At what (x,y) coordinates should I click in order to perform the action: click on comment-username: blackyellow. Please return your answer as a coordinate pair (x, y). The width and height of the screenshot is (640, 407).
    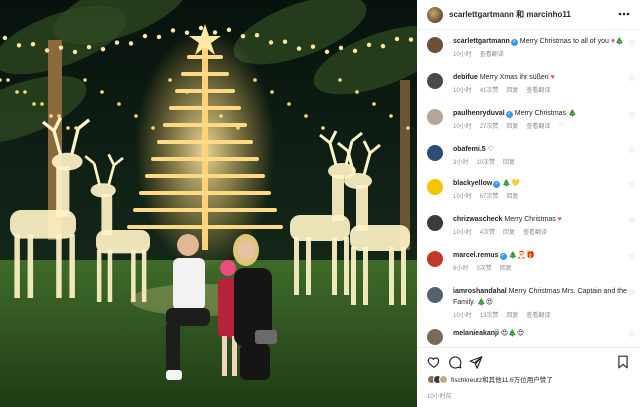
    Looking at the image, I should click on (472, 183).